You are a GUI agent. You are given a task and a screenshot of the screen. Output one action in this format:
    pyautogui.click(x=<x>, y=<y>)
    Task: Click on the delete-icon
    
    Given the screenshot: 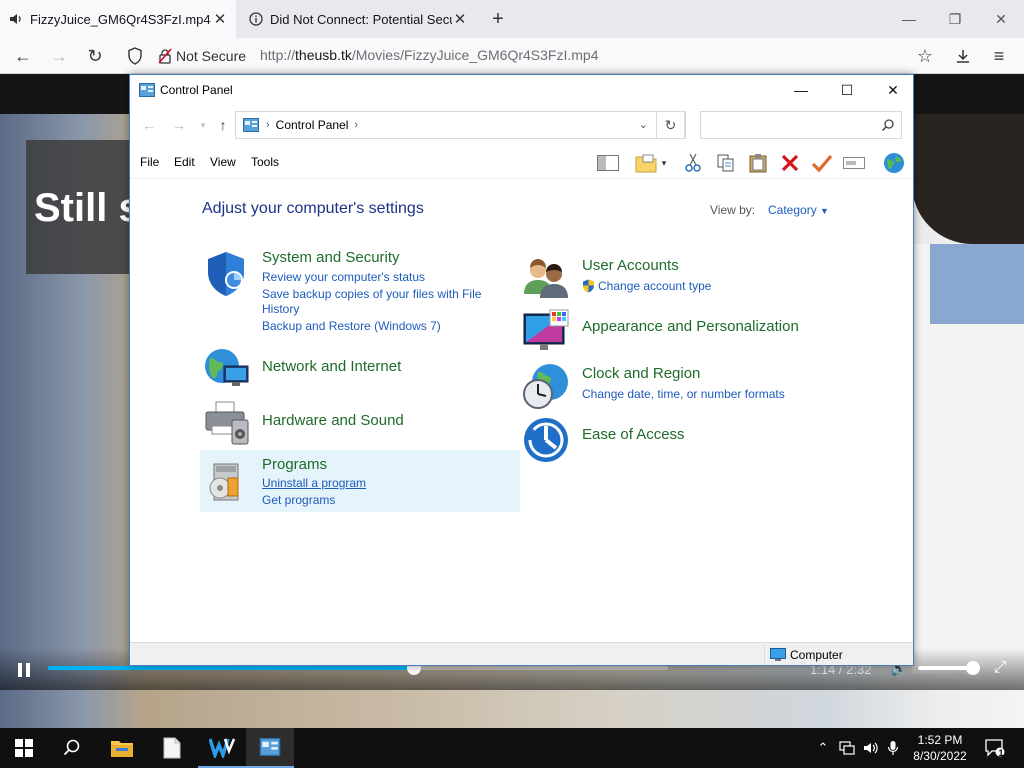 What is the action you would take?
    pyautogui.click(x=790, y=163)
    